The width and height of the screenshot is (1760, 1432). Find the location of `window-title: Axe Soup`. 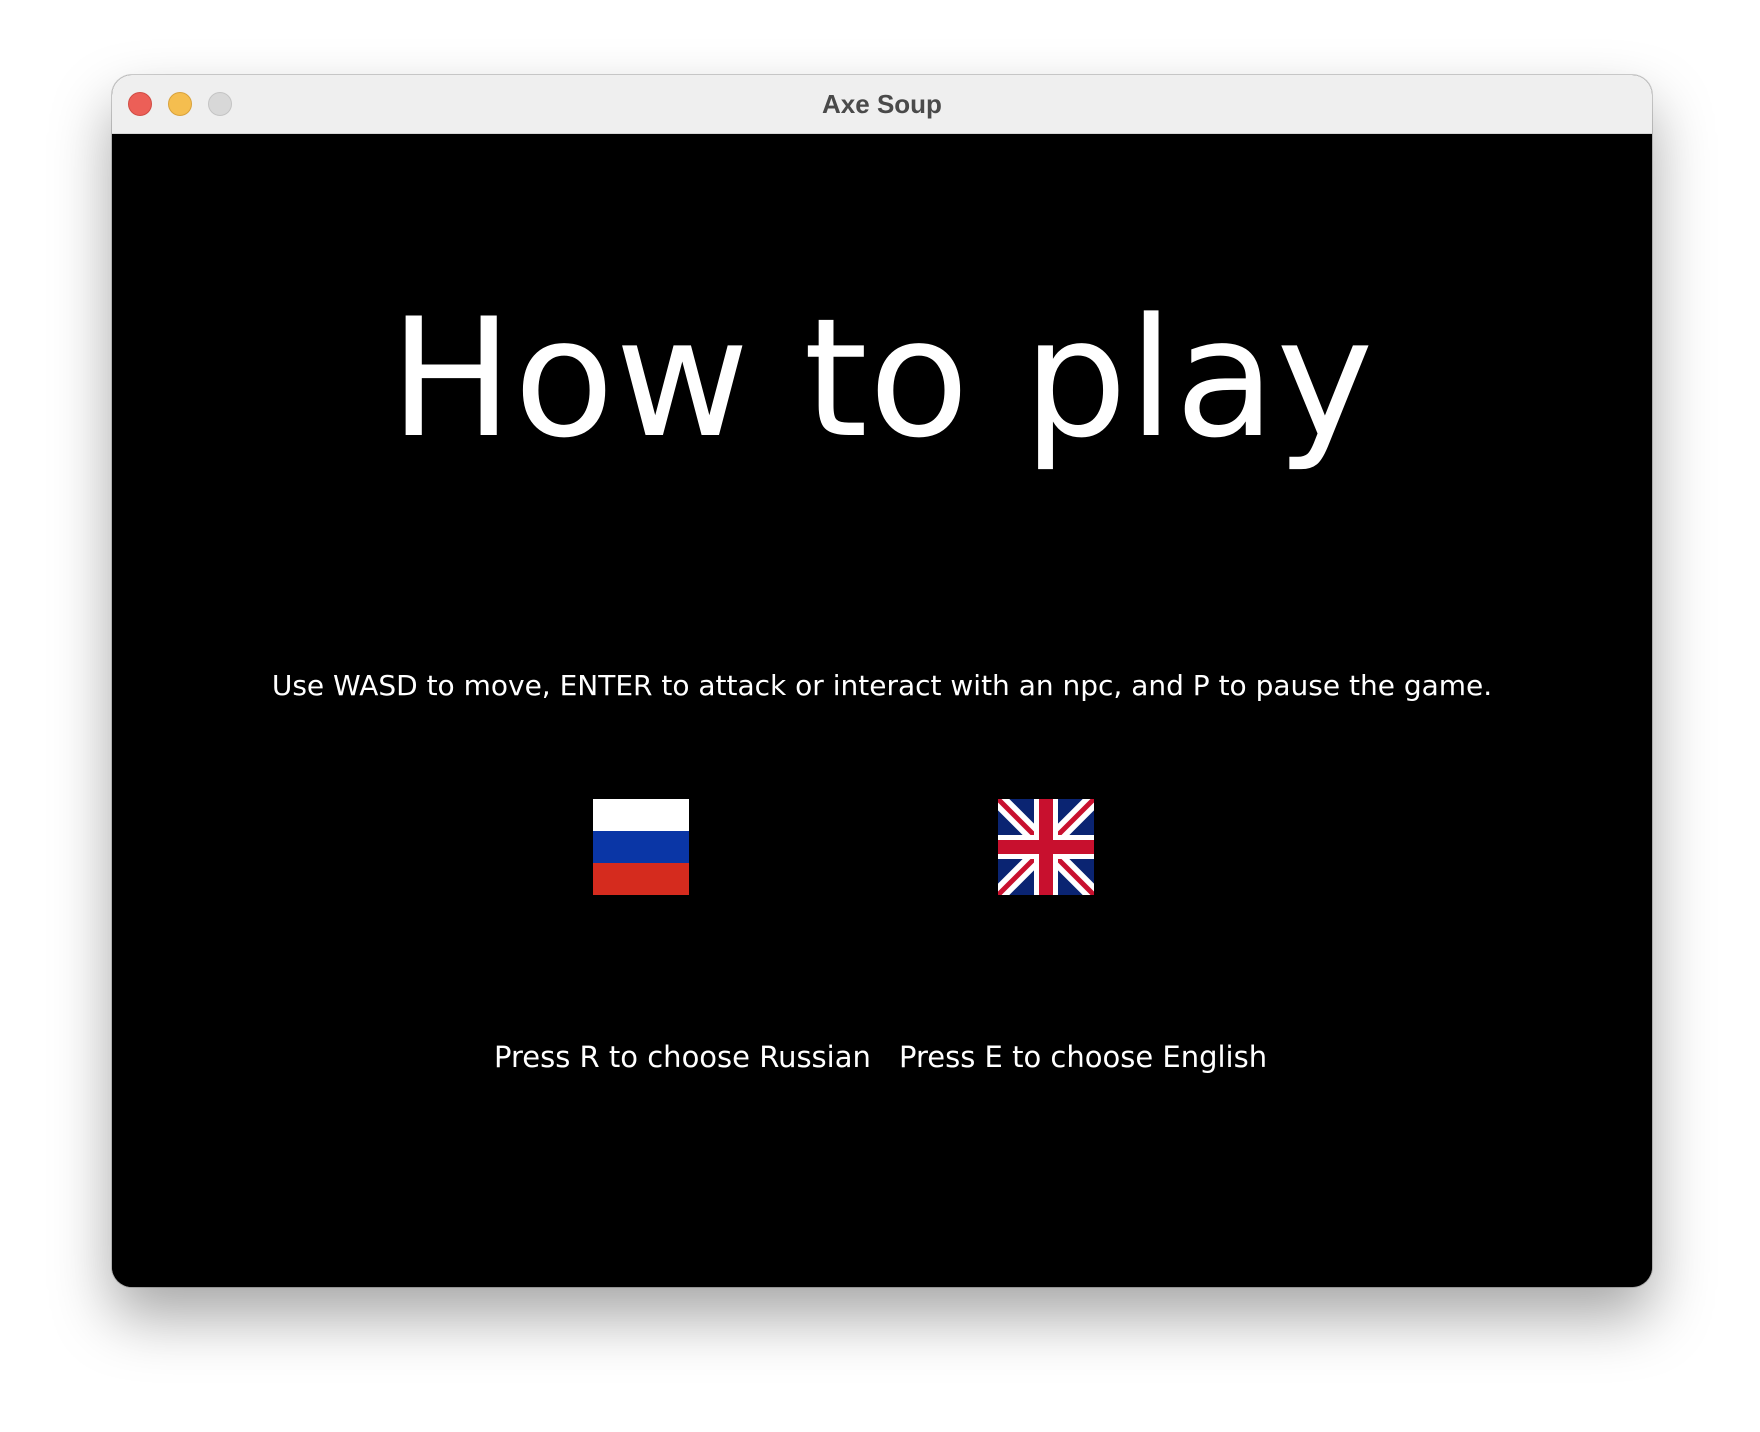

window-title: Axe Soup is located at coordinates (882, 104).